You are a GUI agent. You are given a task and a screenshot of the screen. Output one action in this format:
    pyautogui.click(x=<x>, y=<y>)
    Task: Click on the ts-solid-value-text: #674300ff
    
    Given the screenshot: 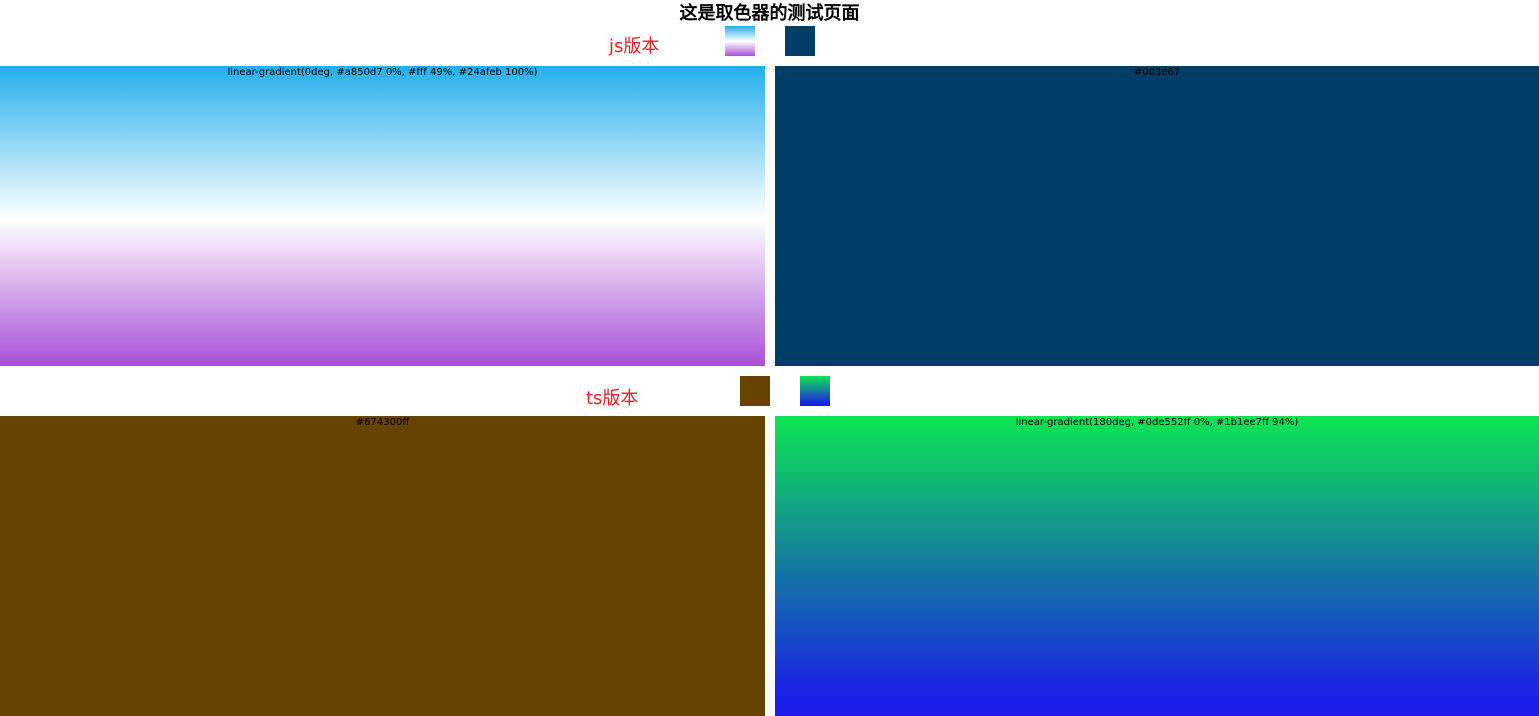 What is the action you would take?
    pyautogui.click(x=382, y=422)
    